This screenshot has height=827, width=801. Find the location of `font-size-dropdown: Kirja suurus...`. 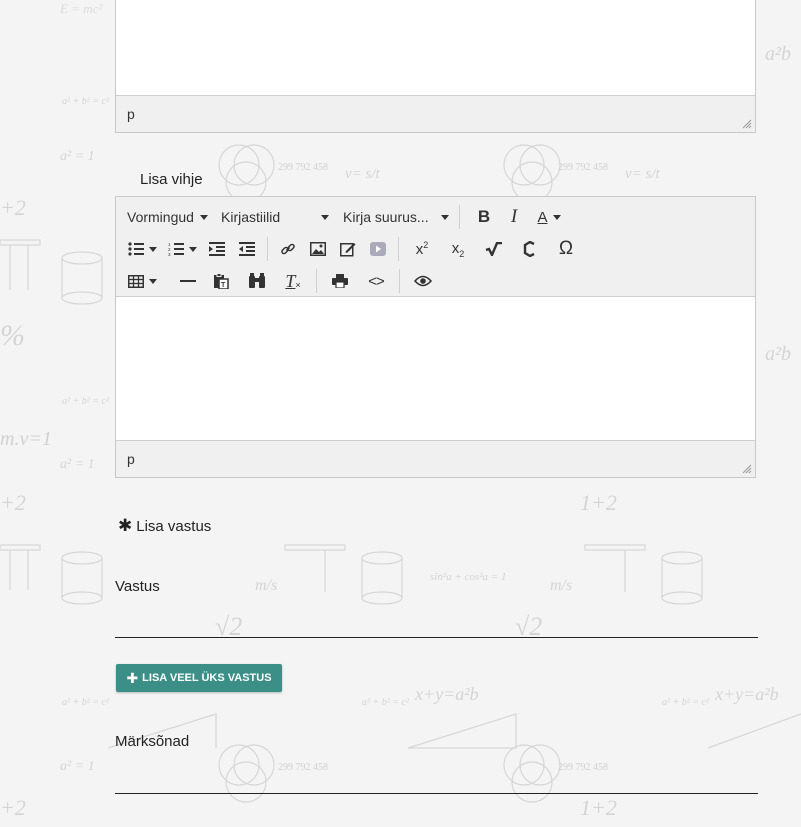

font-size-dropdown: Kirja suurus... is located at coordinates (396, 217).